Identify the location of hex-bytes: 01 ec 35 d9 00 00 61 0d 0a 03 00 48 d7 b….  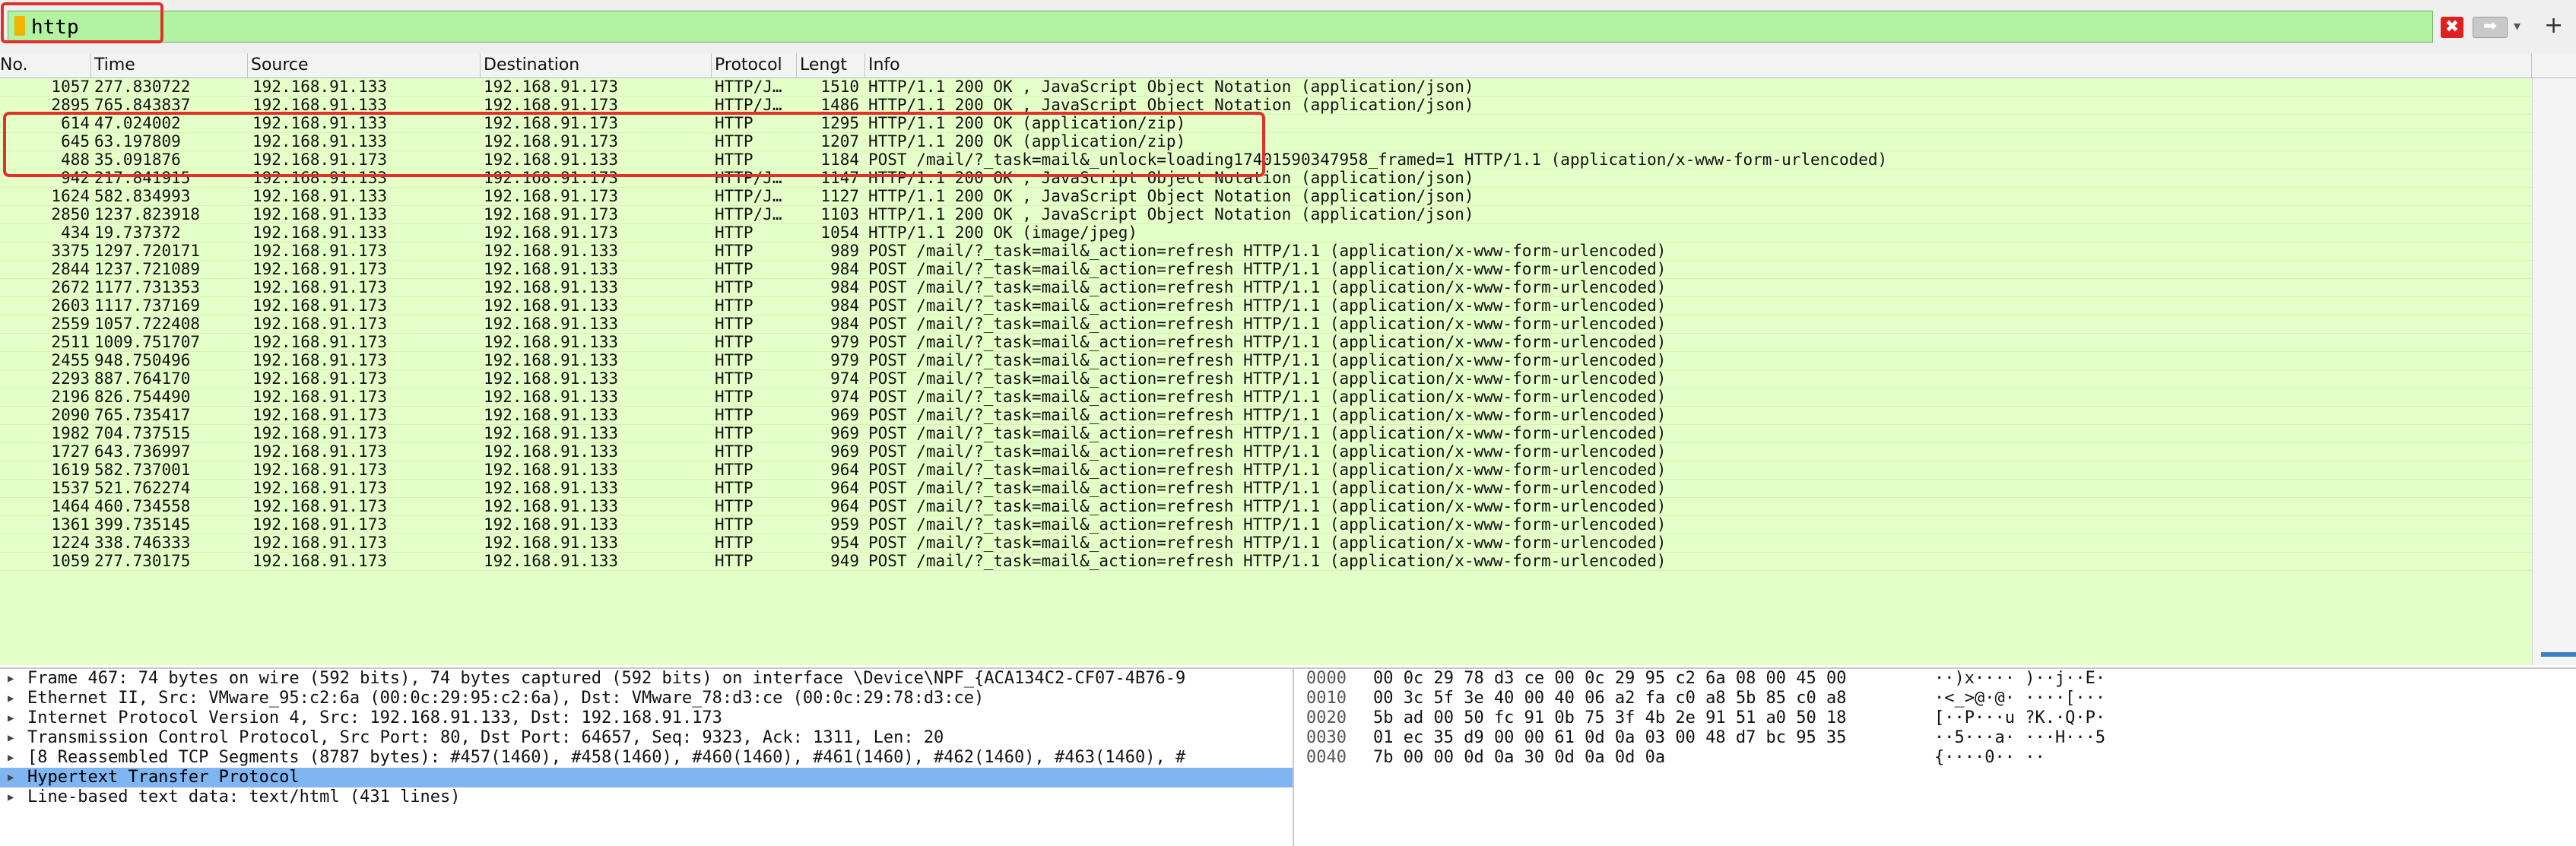
(1610, 737).